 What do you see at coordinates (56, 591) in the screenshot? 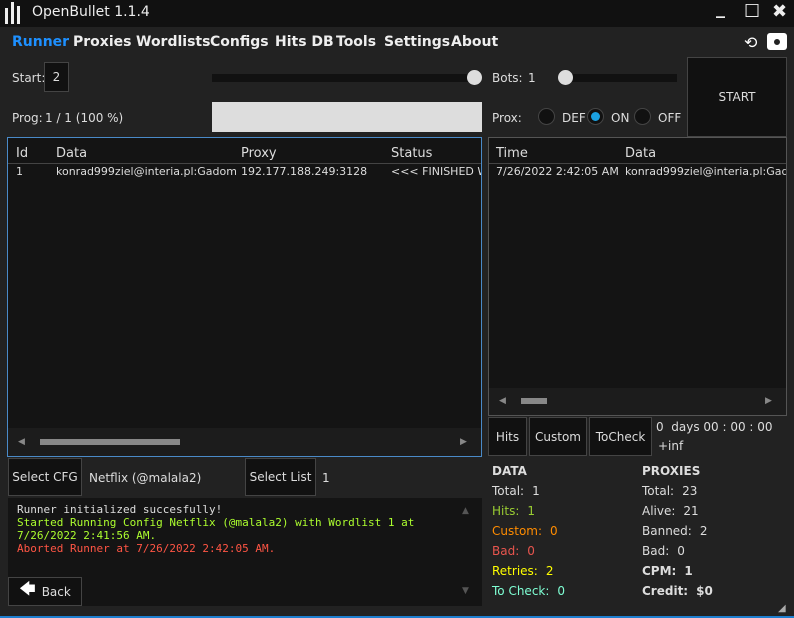
I see `back-label: Back` at bounding box center [56, 591].